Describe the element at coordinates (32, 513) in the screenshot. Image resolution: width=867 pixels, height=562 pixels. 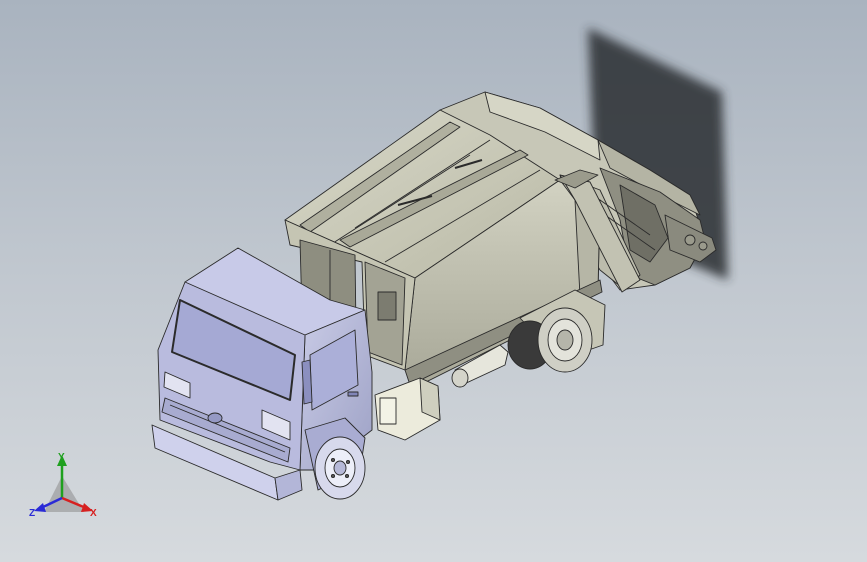
I see `z-axis-label: Z` at that location.